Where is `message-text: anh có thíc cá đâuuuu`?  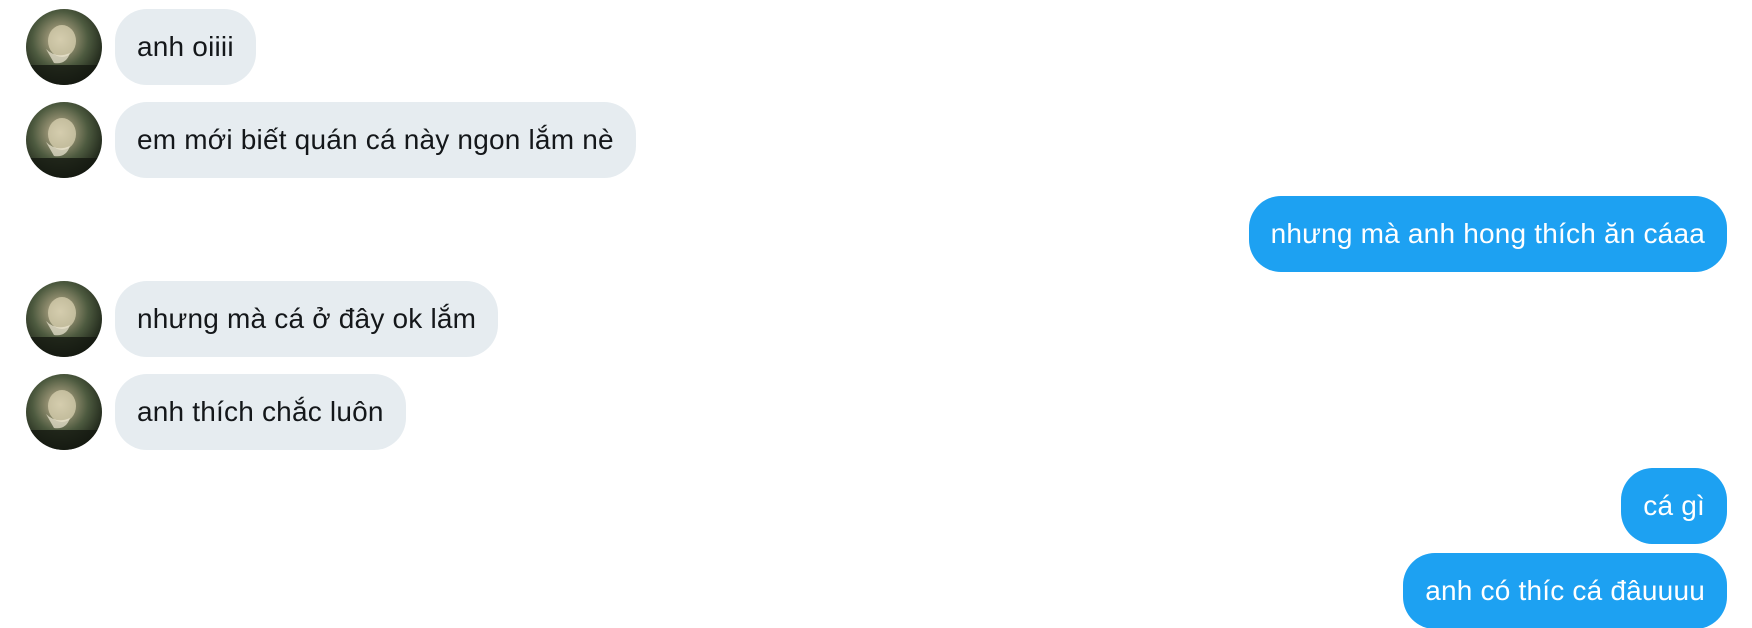 message-text: anh có thíc cá đâuuuu is located at coordinates (1565, 590).